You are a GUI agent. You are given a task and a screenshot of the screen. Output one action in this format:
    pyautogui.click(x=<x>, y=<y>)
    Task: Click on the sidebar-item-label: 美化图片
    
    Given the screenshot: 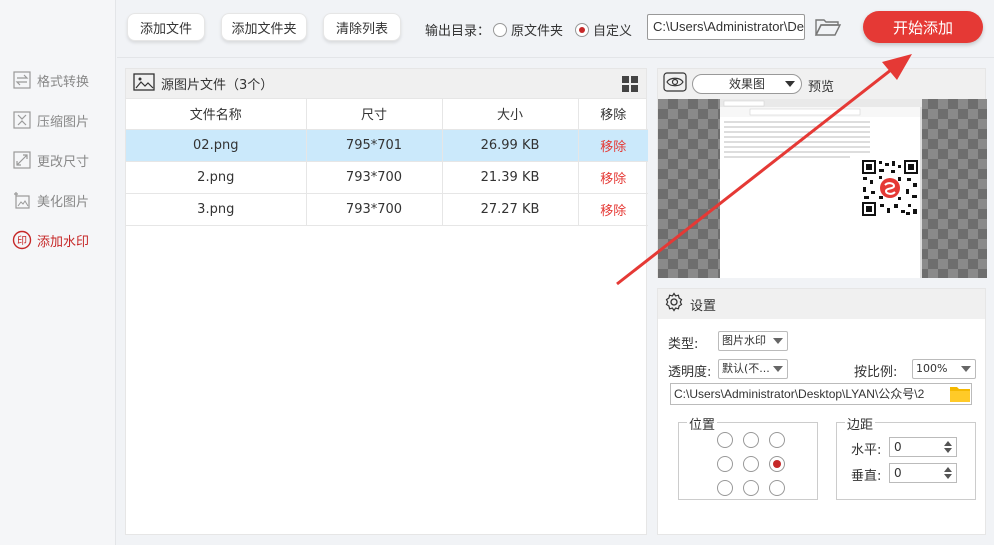 What is the action you would take?
    pyautogui.click(x=63, y=202)
    